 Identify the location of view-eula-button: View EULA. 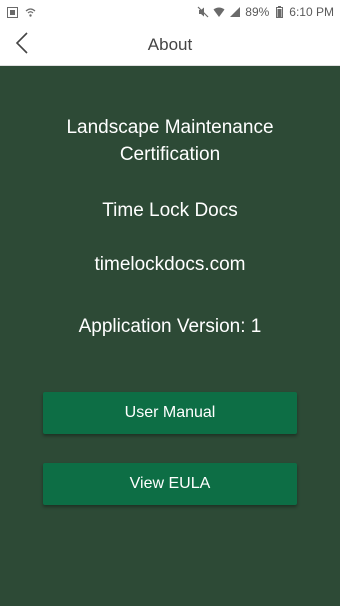
(170, 484).